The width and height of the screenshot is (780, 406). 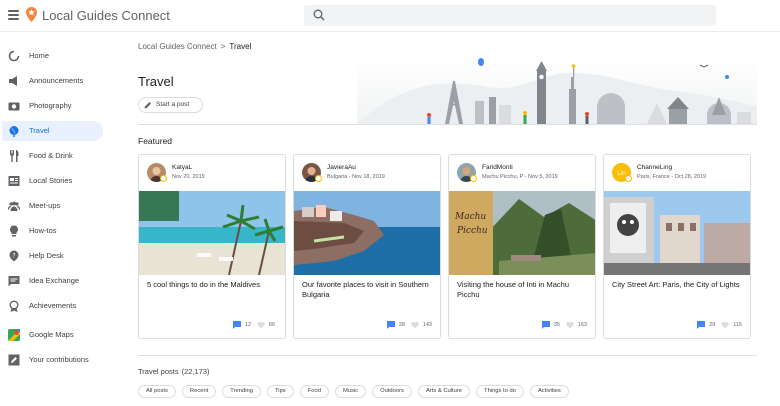 I want to click on sidebar-item-label: Your contributions, so click(x=59, y=359).